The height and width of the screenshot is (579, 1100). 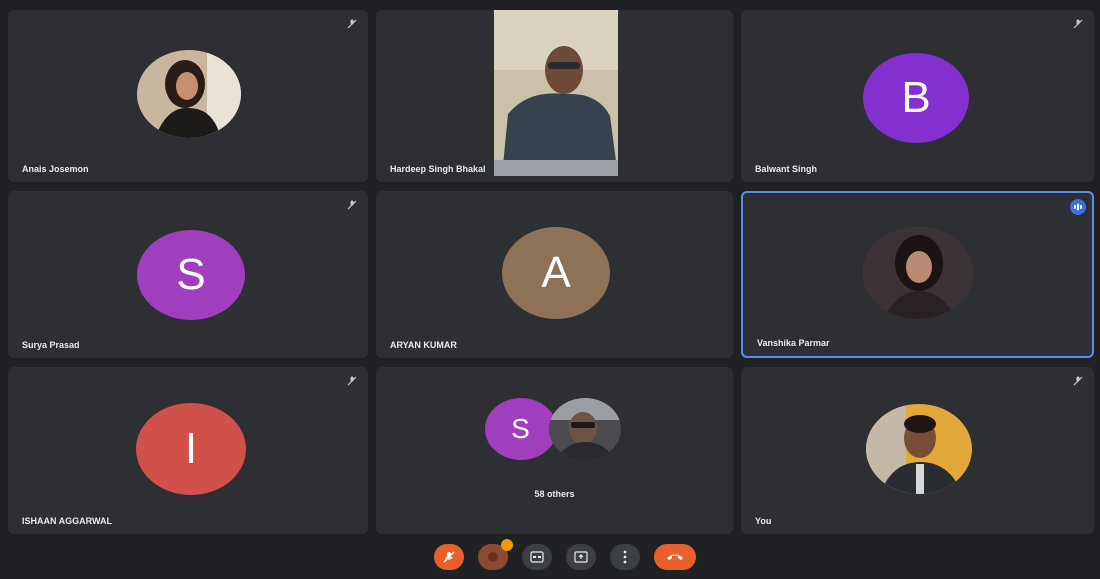 What do you see at coordinates (493, 556) in the screenshot?
I see `camera-off-icon` at bounding box center [493, 556].